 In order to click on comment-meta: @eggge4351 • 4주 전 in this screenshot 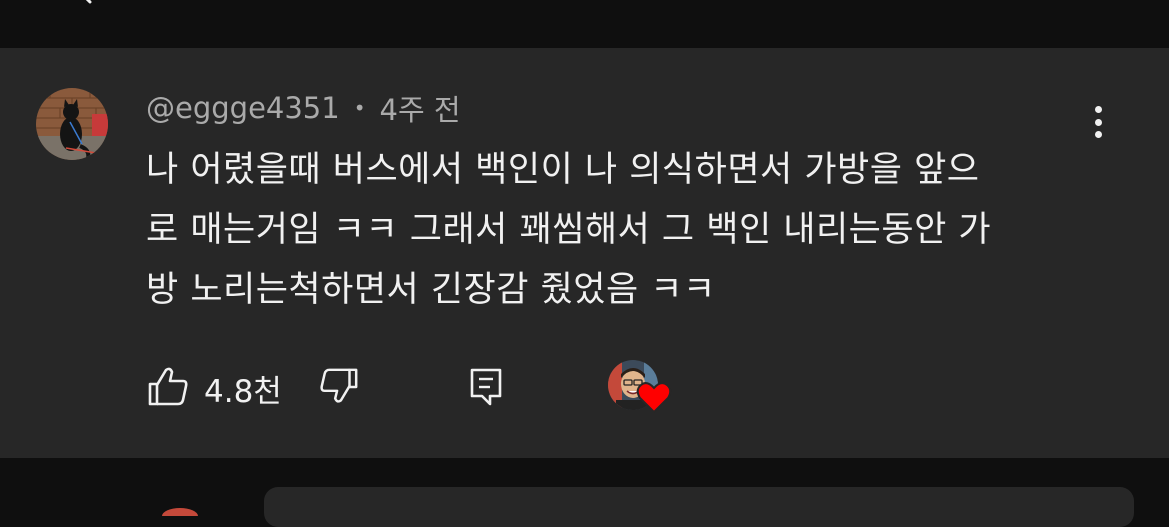, I will do `click(303, 108)`.